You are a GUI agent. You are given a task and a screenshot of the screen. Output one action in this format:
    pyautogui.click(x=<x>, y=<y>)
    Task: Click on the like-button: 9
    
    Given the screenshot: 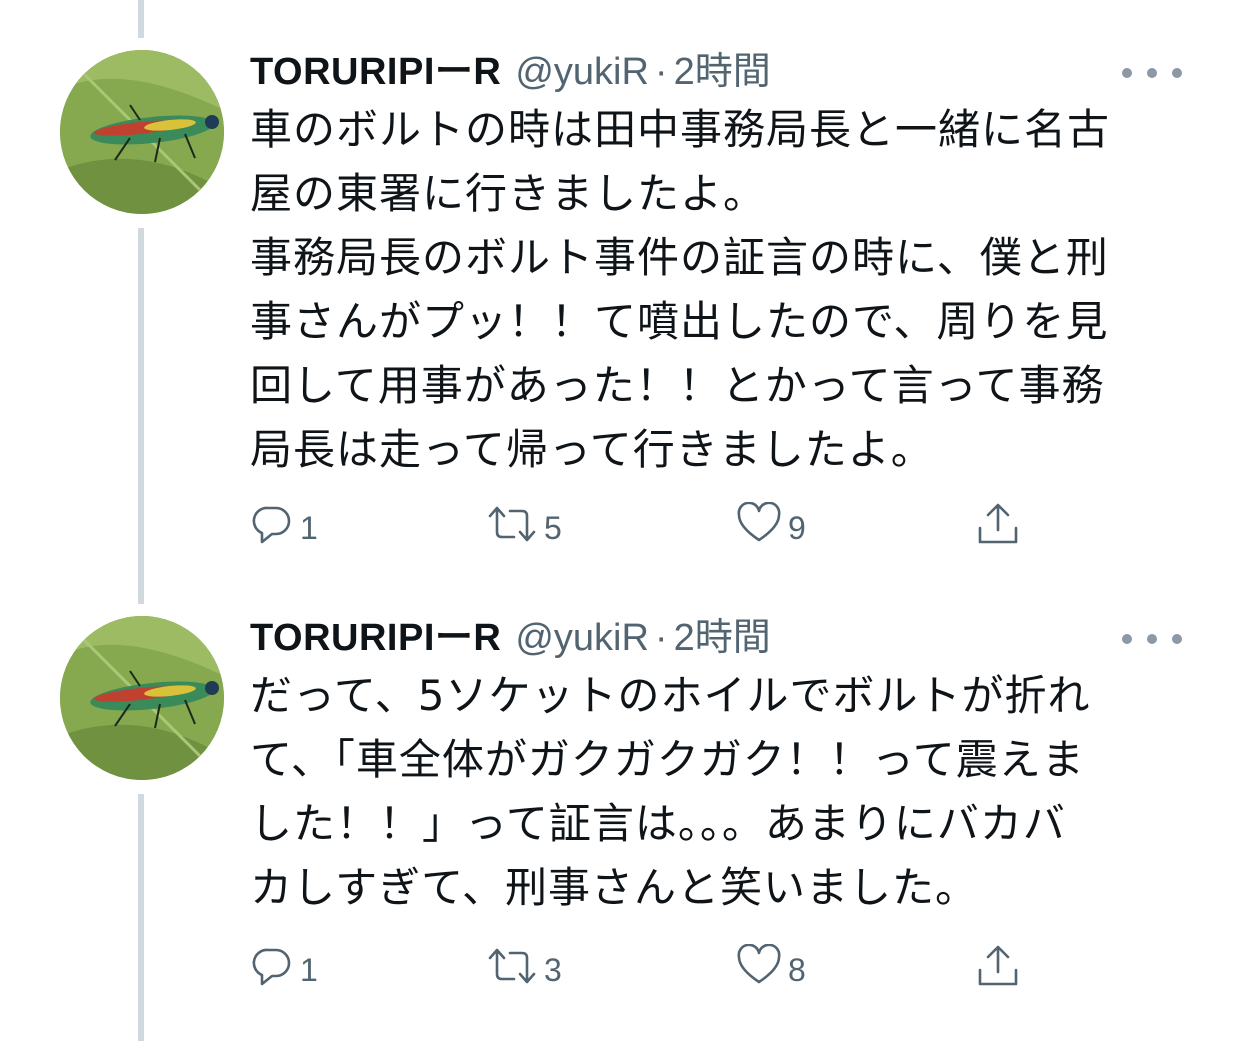 What is the action you would take?
    pyautogui.click(x=771, y=528)
    